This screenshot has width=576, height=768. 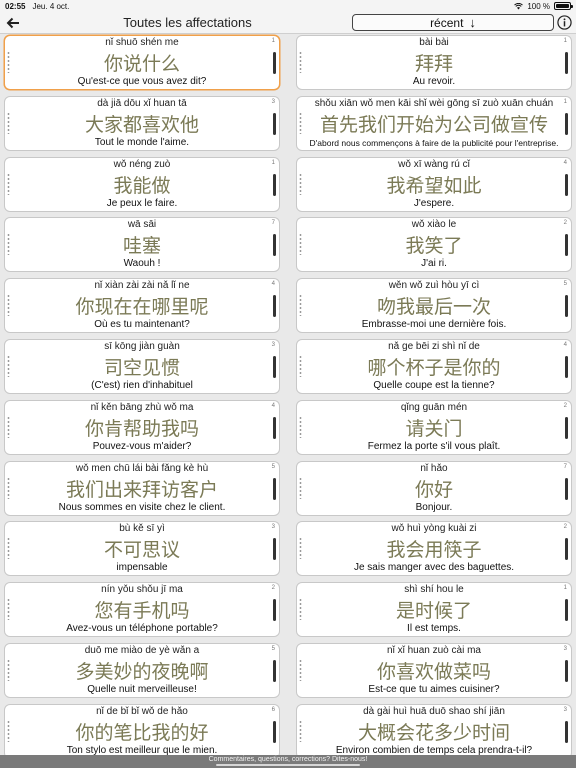 What do you see at coordinates (273, 405) in the screenshot?
I see `card-count: 4` at bounding box center [273, 405].